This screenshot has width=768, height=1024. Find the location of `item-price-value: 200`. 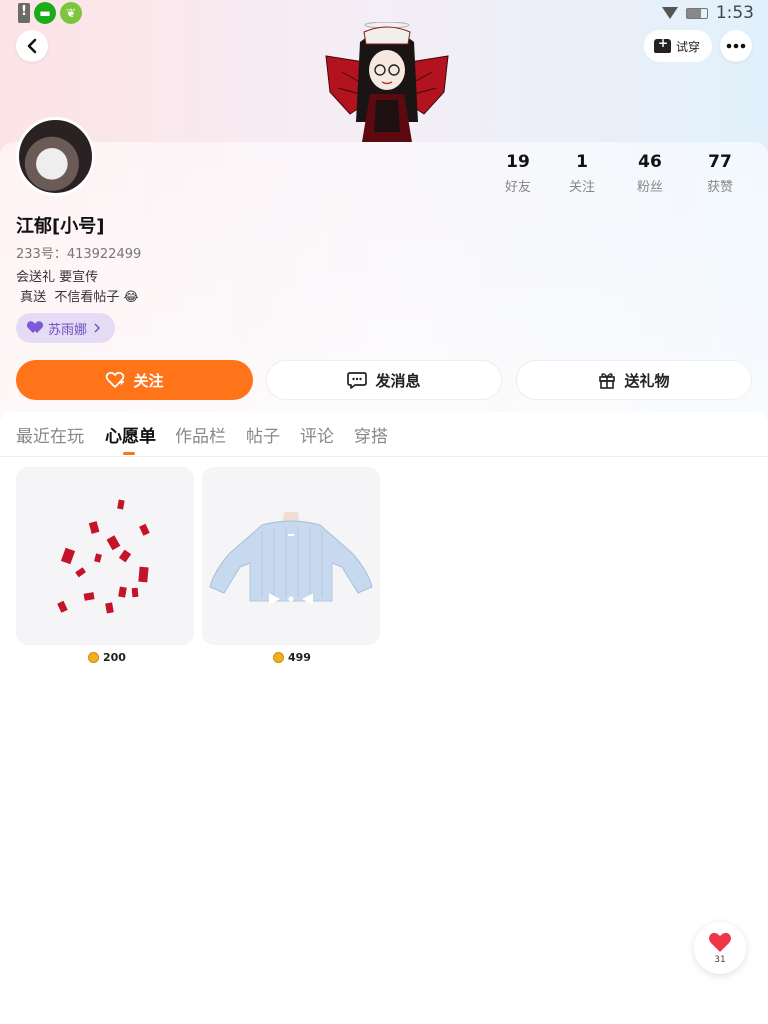

item-price-value: 200 is located at coordinates (114, 657).